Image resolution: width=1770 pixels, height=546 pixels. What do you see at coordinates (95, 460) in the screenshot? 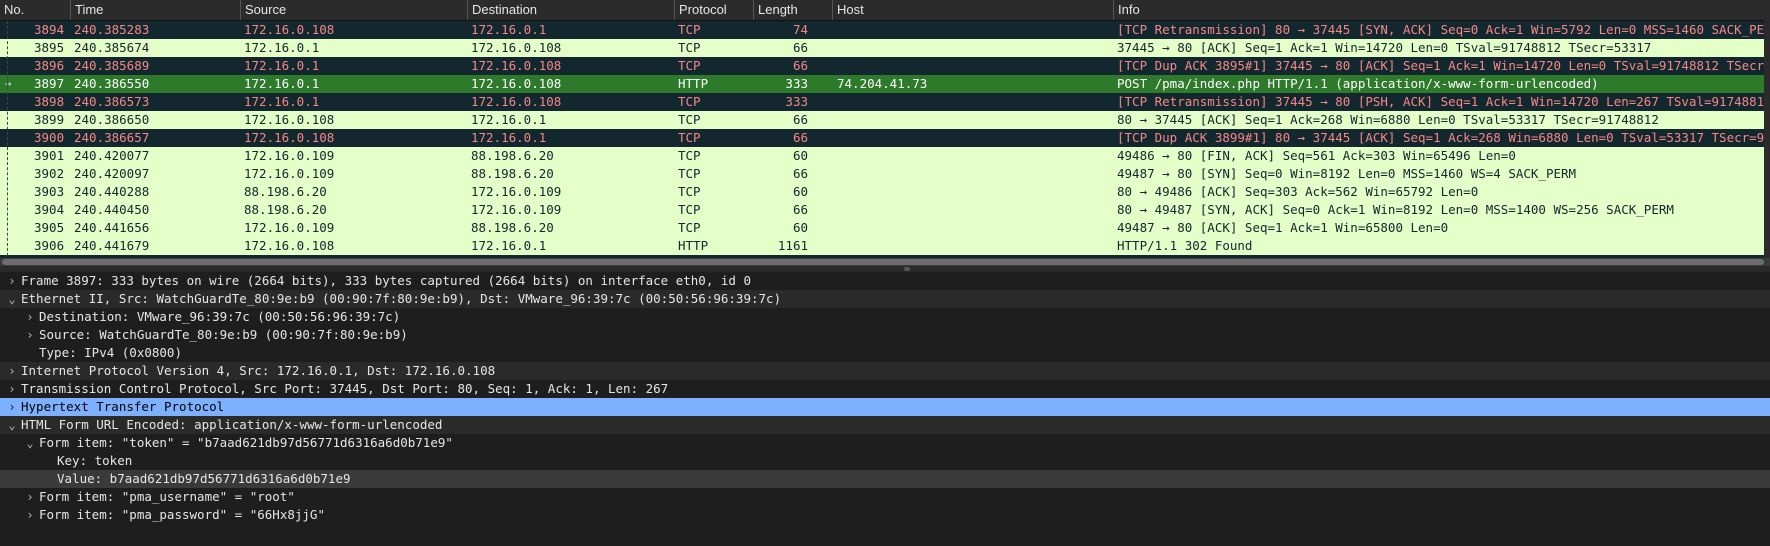
I see `detail-tree-label: Key: token` at bounding box center [95, 460].